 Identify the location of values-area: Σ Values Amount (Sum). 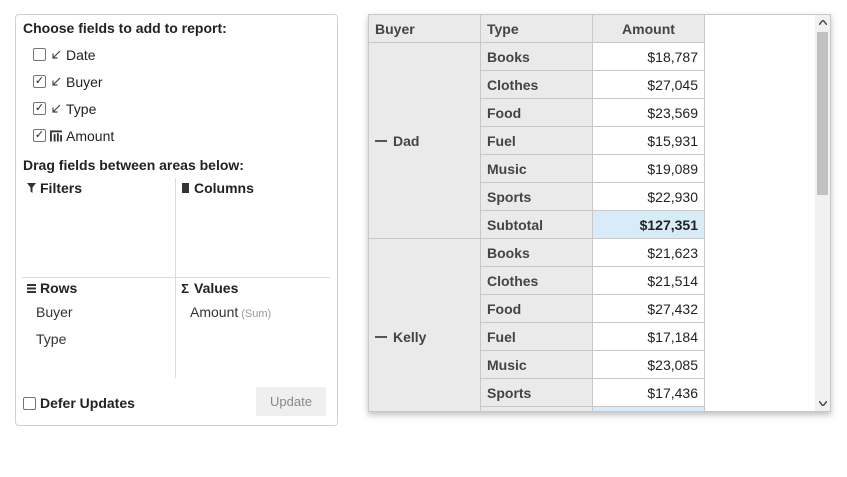
(253, 328).